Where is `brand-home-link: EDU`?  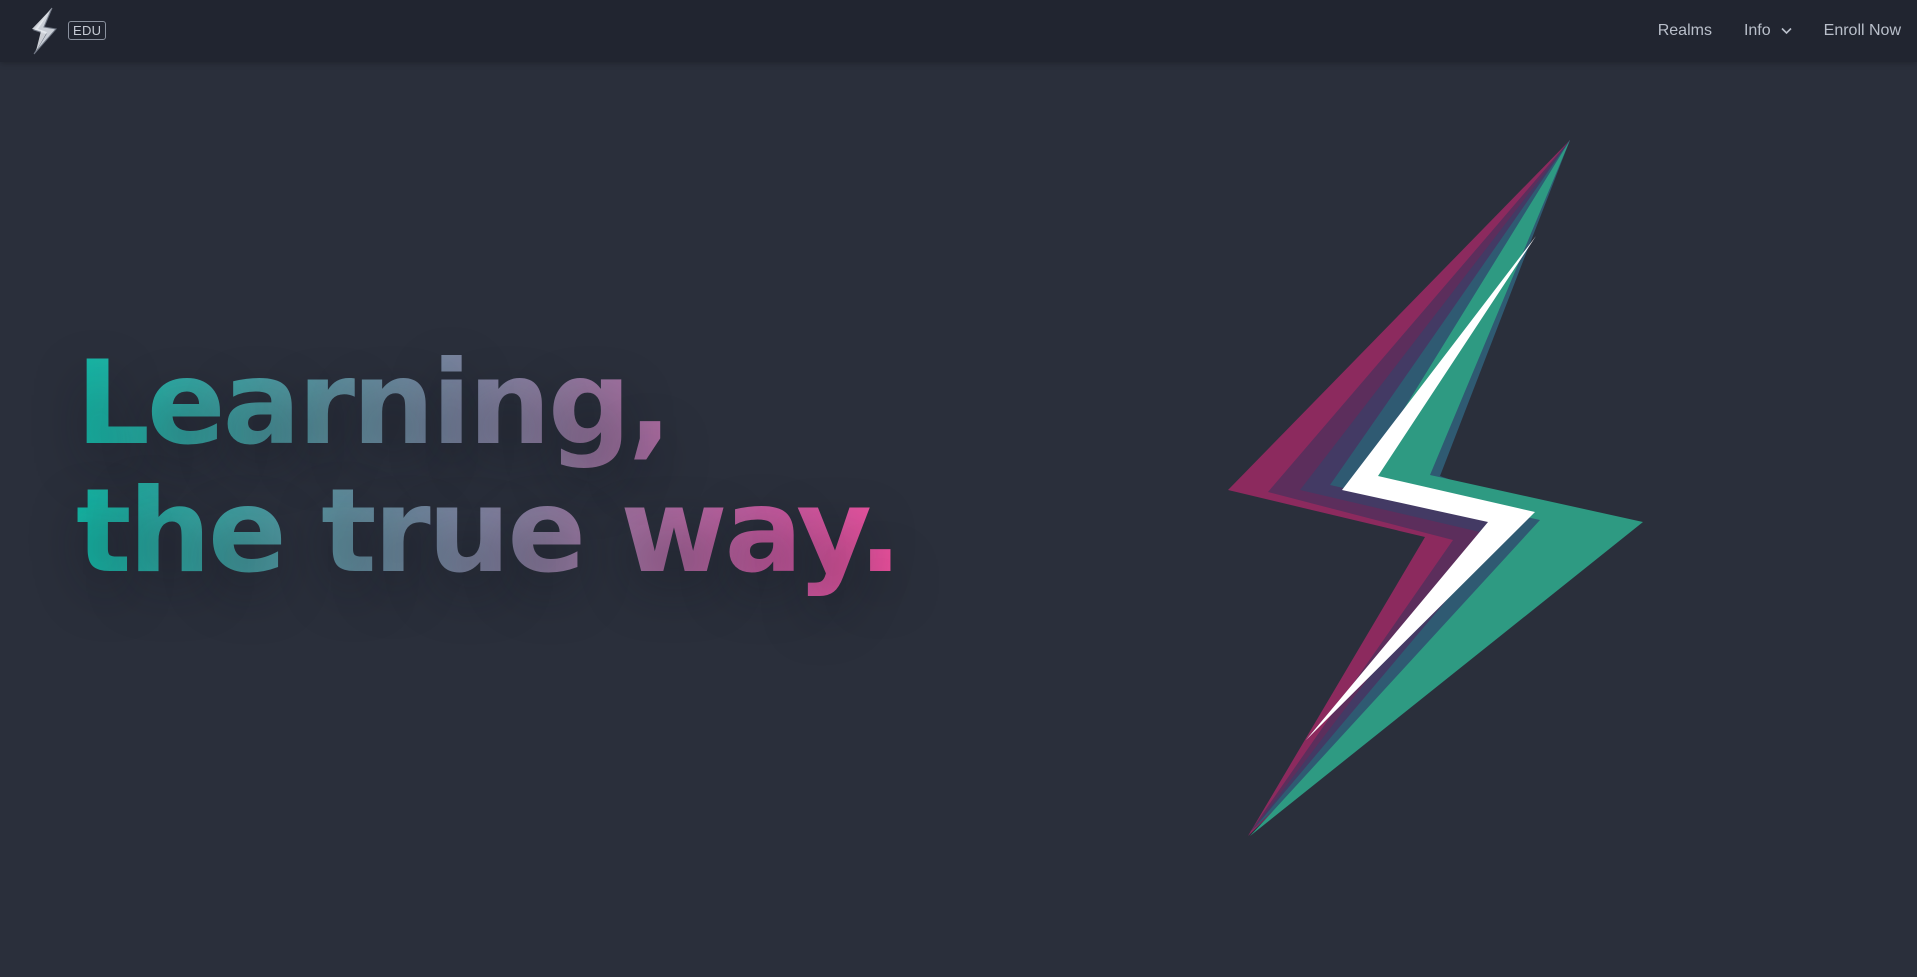
brand-home-link: EDU is located at coordinates (67, 31).